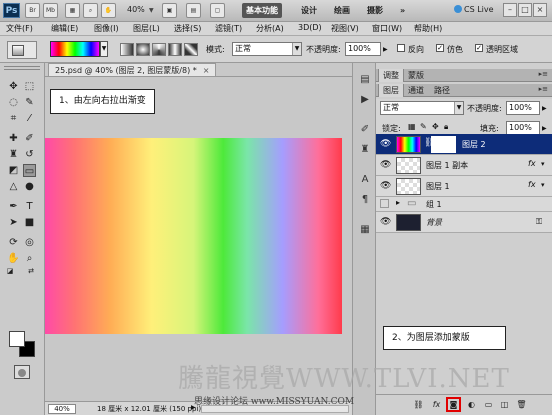  What do you see at coordinates (342, 10) in the screenshot?
I see `workspace-painting: 绘画` at bounding box center [342, 10].